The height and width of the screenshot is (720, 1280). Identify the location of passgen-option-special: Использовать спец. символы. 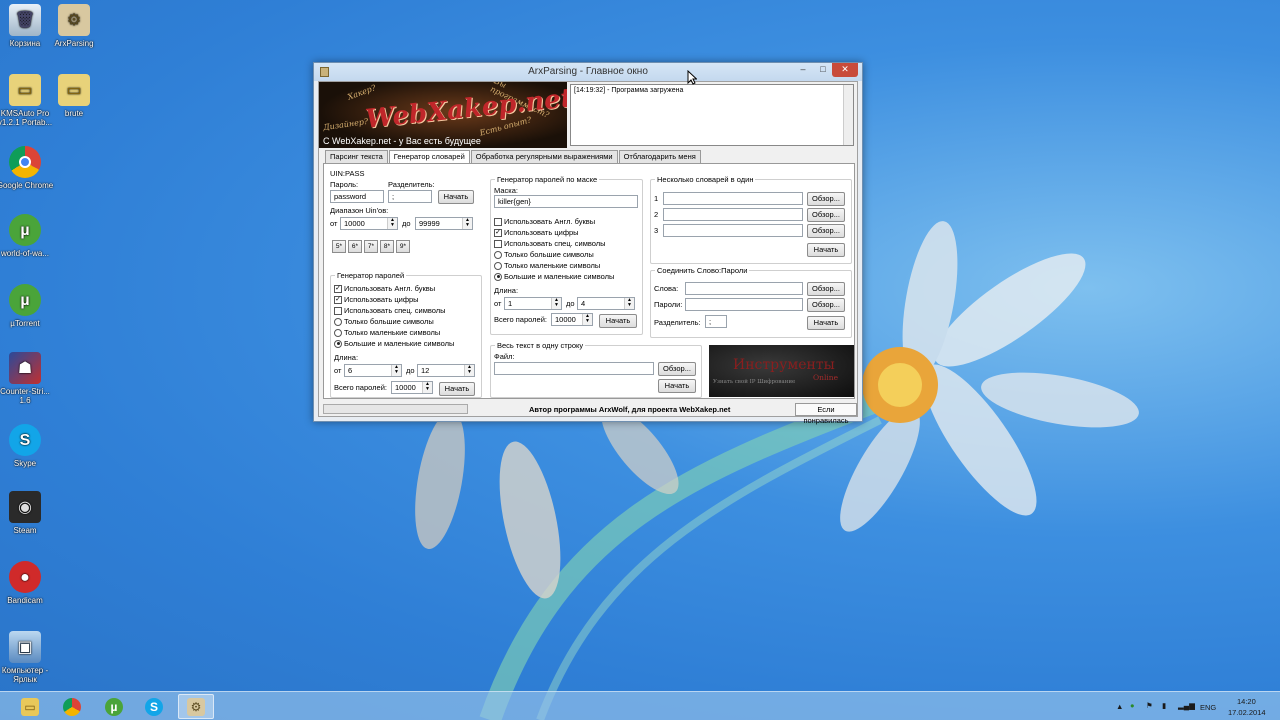
(390, 310).